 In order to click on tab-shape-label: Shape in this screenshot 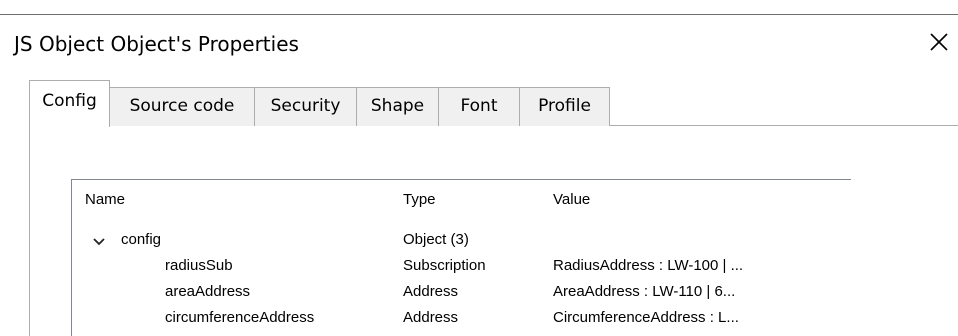, I will do `click(397, 106)`.